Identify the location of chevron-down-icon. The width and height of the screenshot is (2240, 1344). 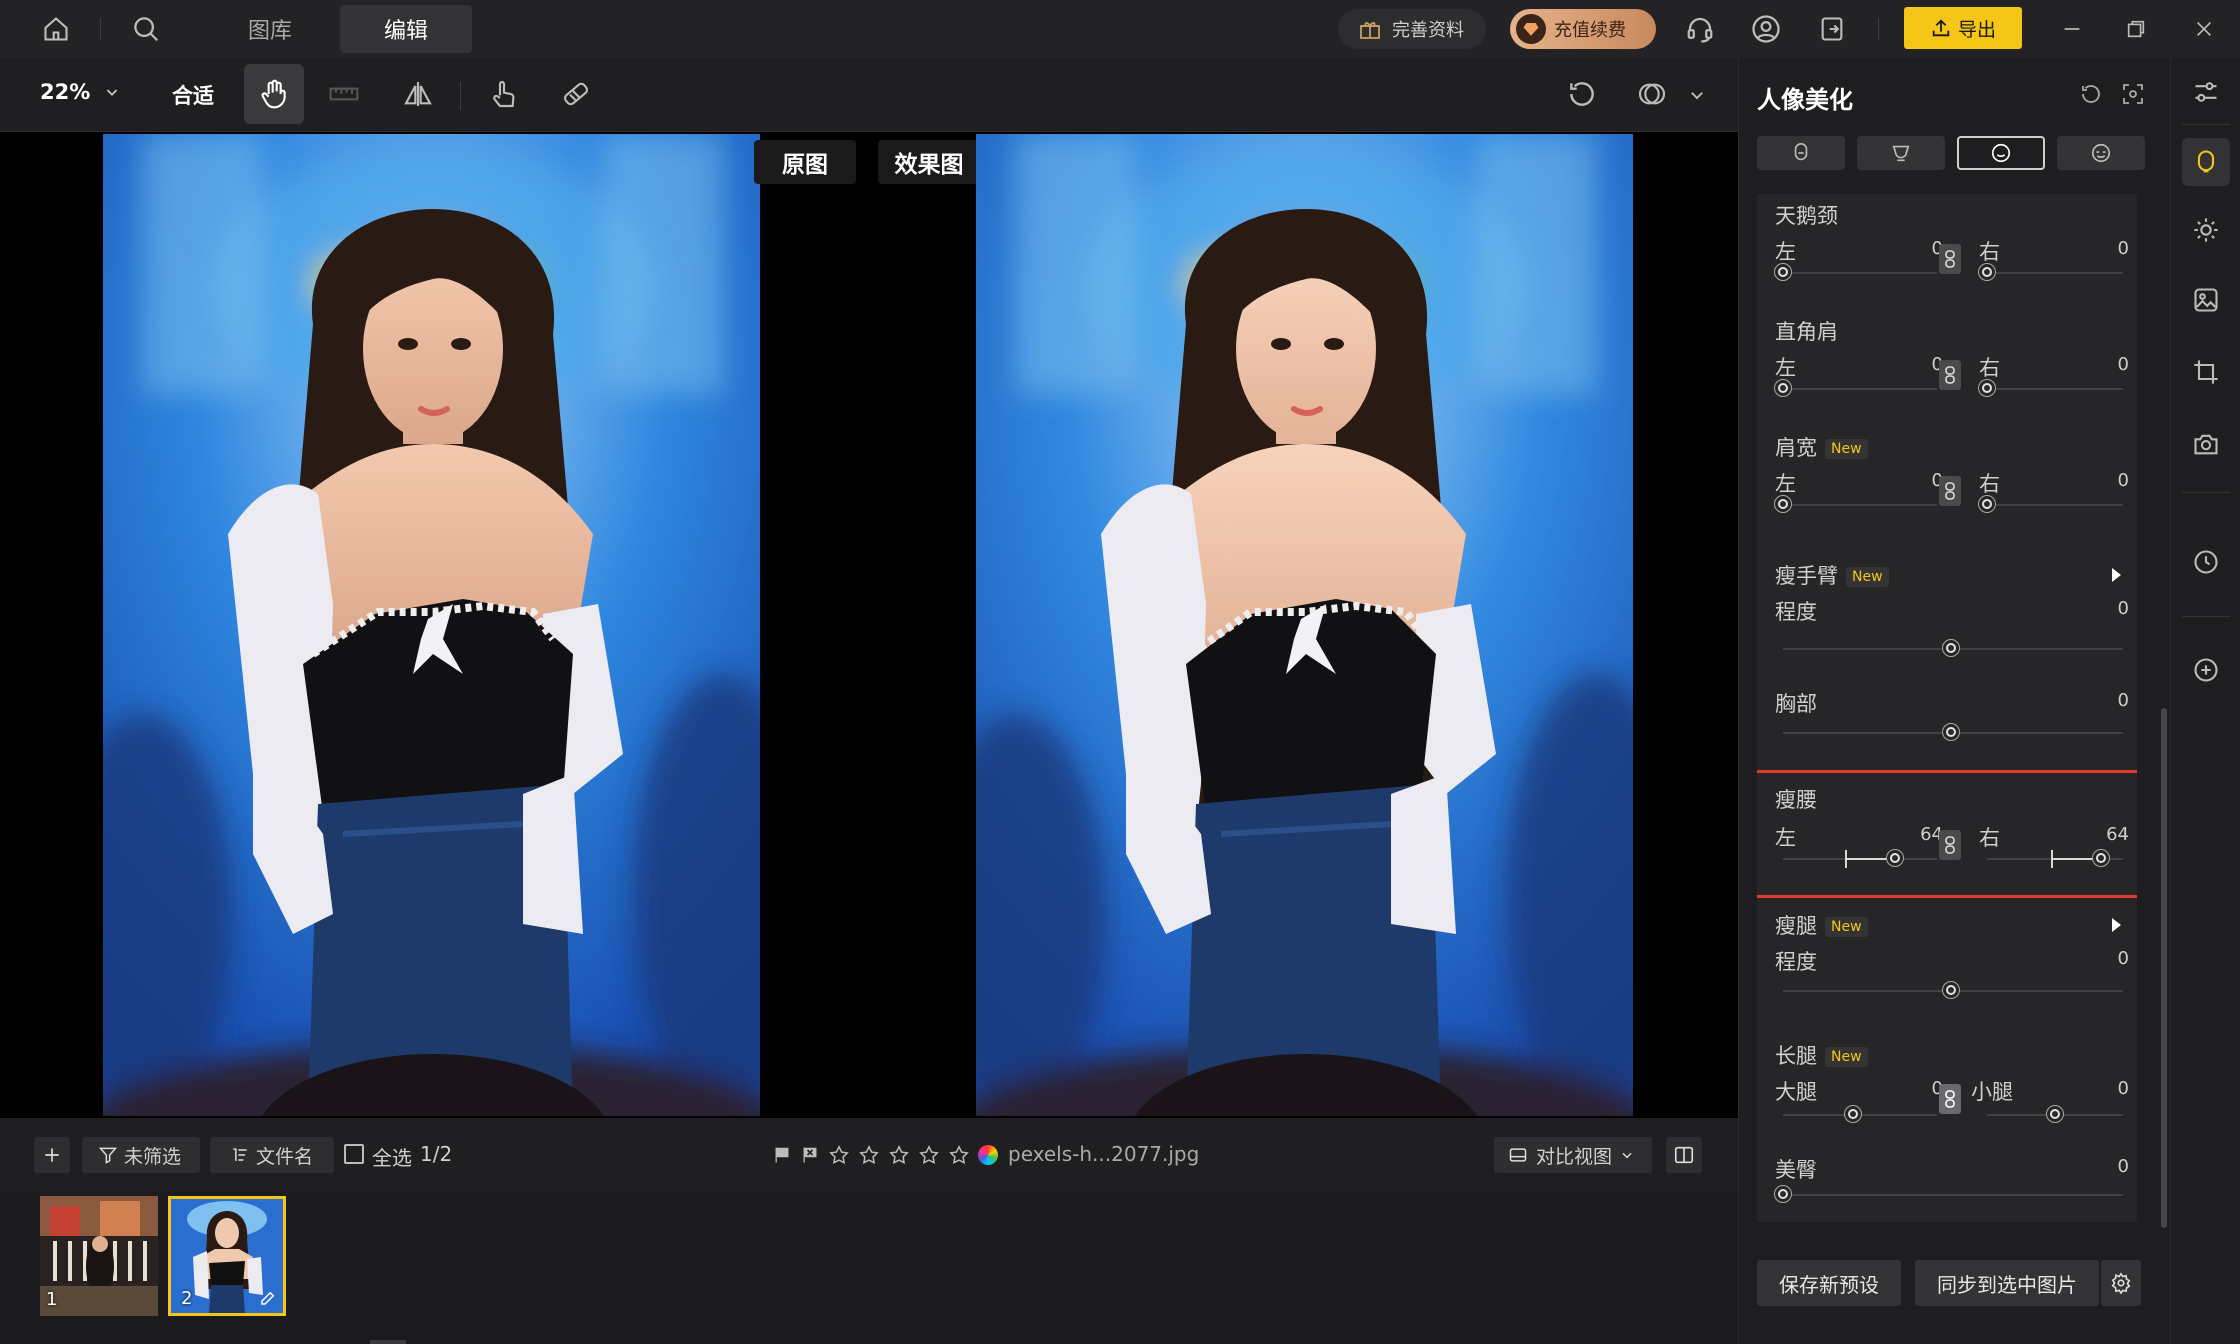
(1697, 95).